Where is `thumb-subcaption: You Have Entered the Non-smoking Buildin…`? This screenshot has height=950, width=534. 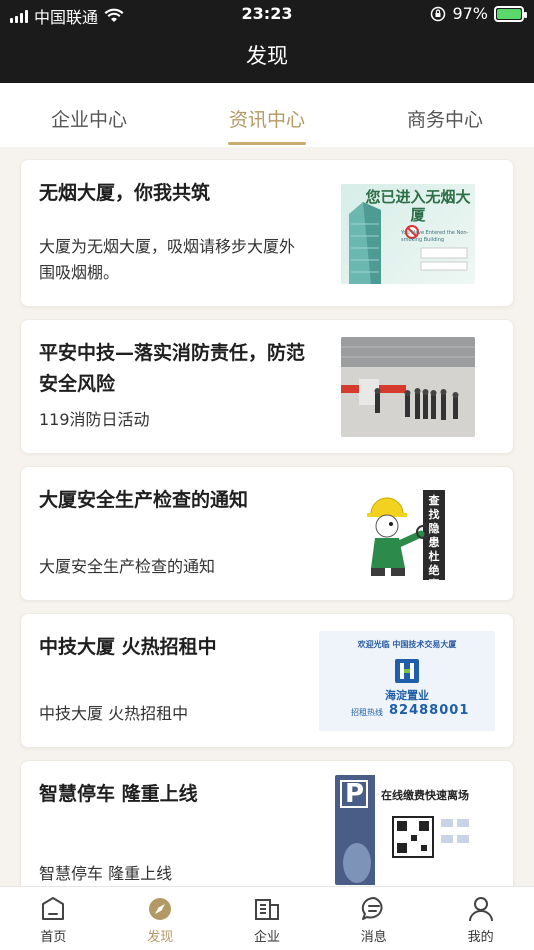 thumb-subcaption: You Have Entered the Non-smoking Buildin… is located at coordinates (435, 236).